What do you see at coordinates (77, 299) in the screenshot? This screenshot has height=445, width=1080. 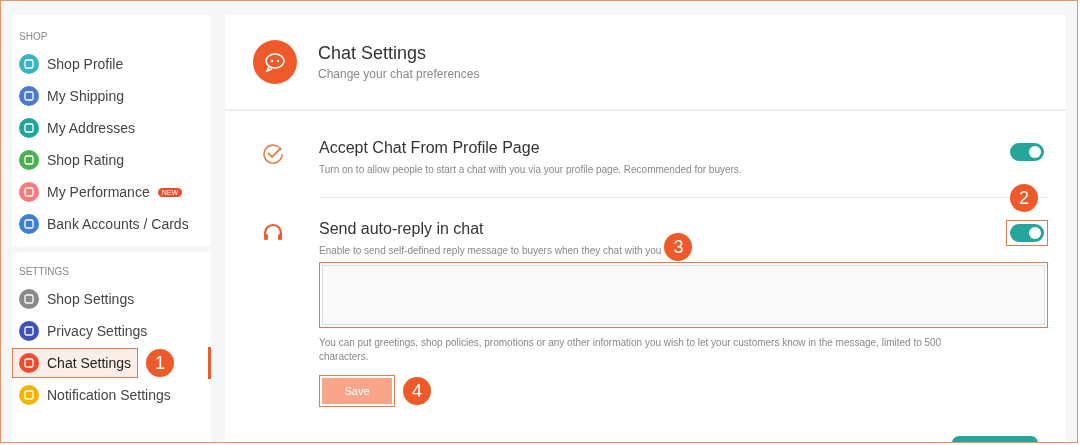 I see `sidebar-item: Shop Settings` at bounding box center [77, 299].